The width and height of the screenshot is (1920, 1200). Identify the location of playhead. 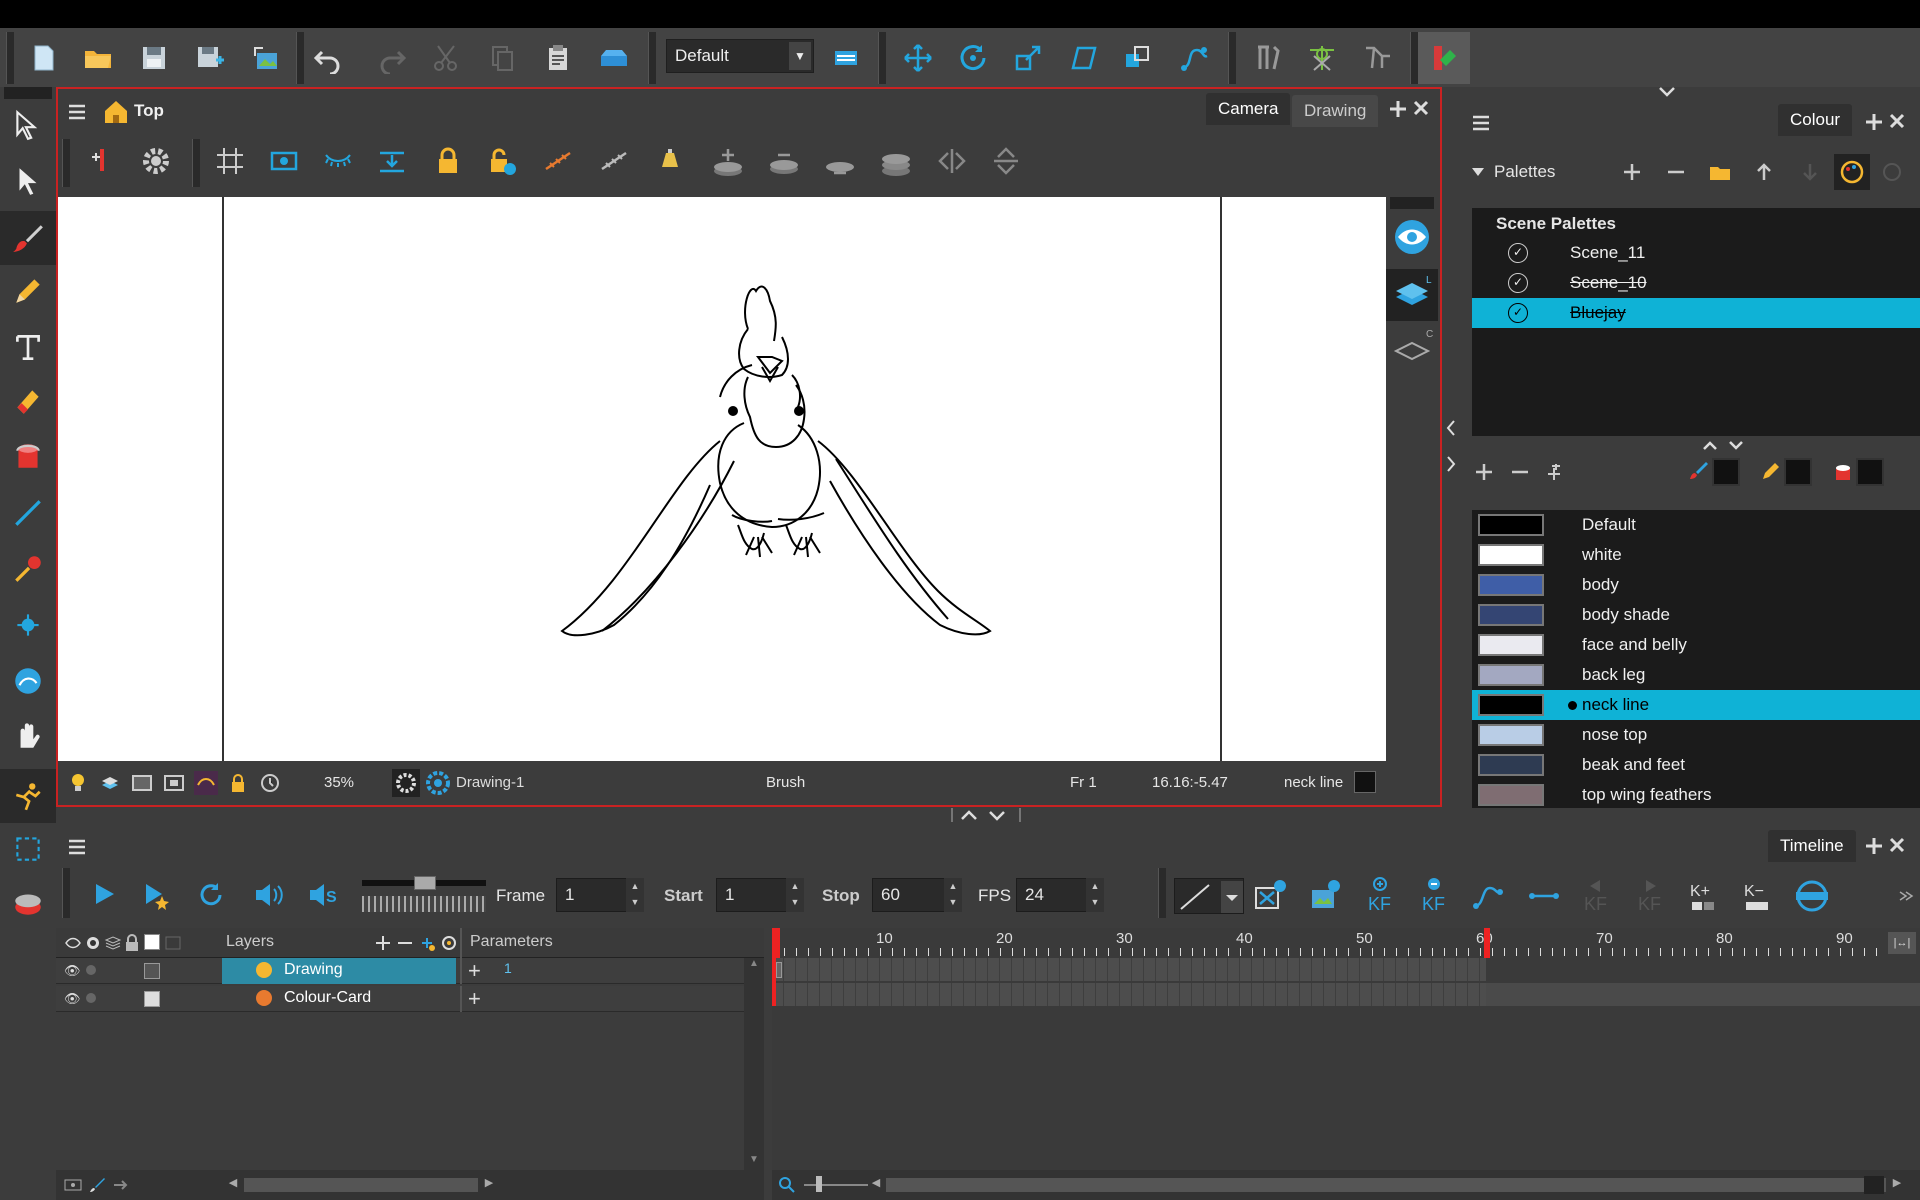
(776, 943).